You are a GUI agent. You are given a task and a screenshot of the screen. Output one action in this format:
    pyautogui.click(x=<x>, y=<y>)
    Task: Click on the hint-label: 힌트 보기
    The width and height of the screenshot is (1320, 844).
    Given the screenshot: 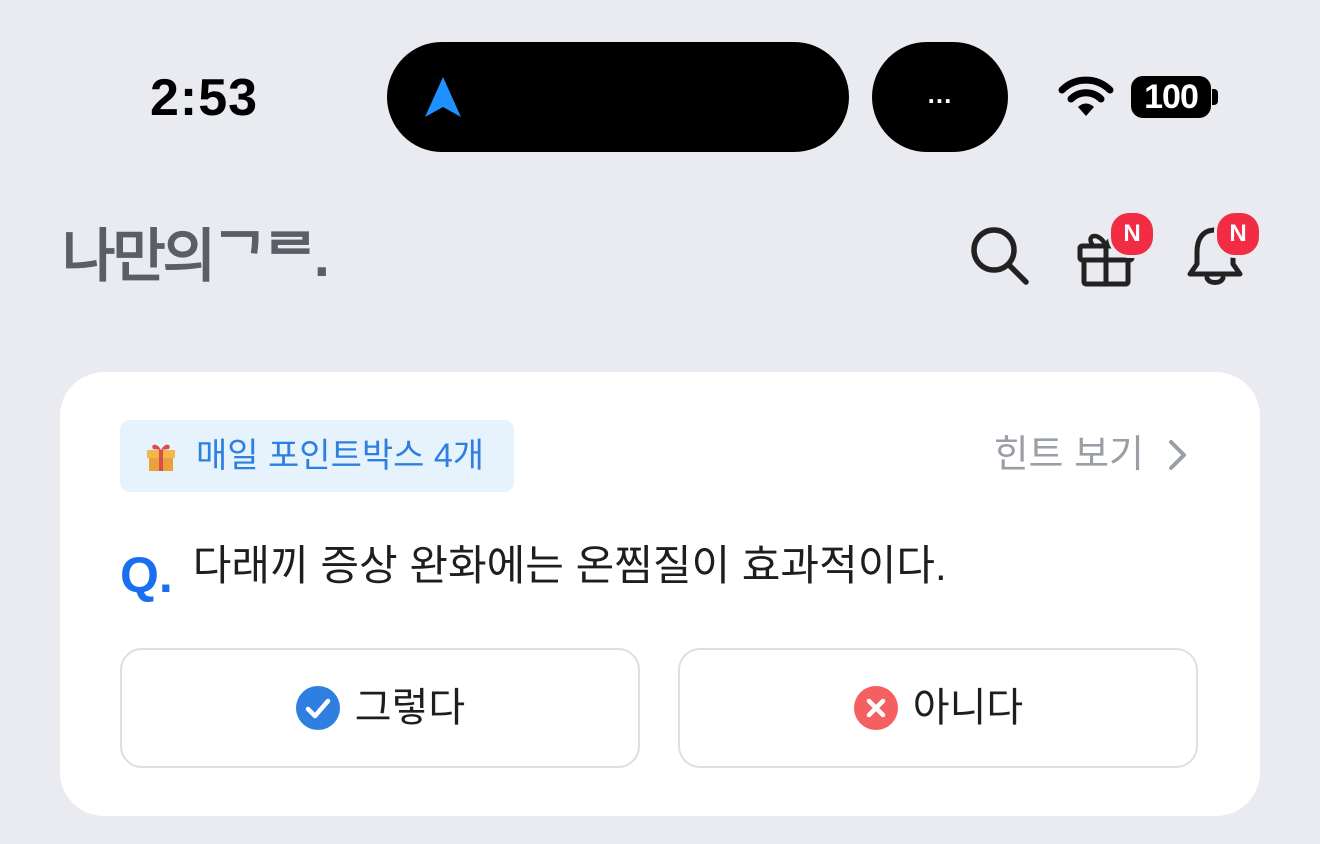 What is the action you would take?
    pyautogui.click(x=1068, y=455)
    